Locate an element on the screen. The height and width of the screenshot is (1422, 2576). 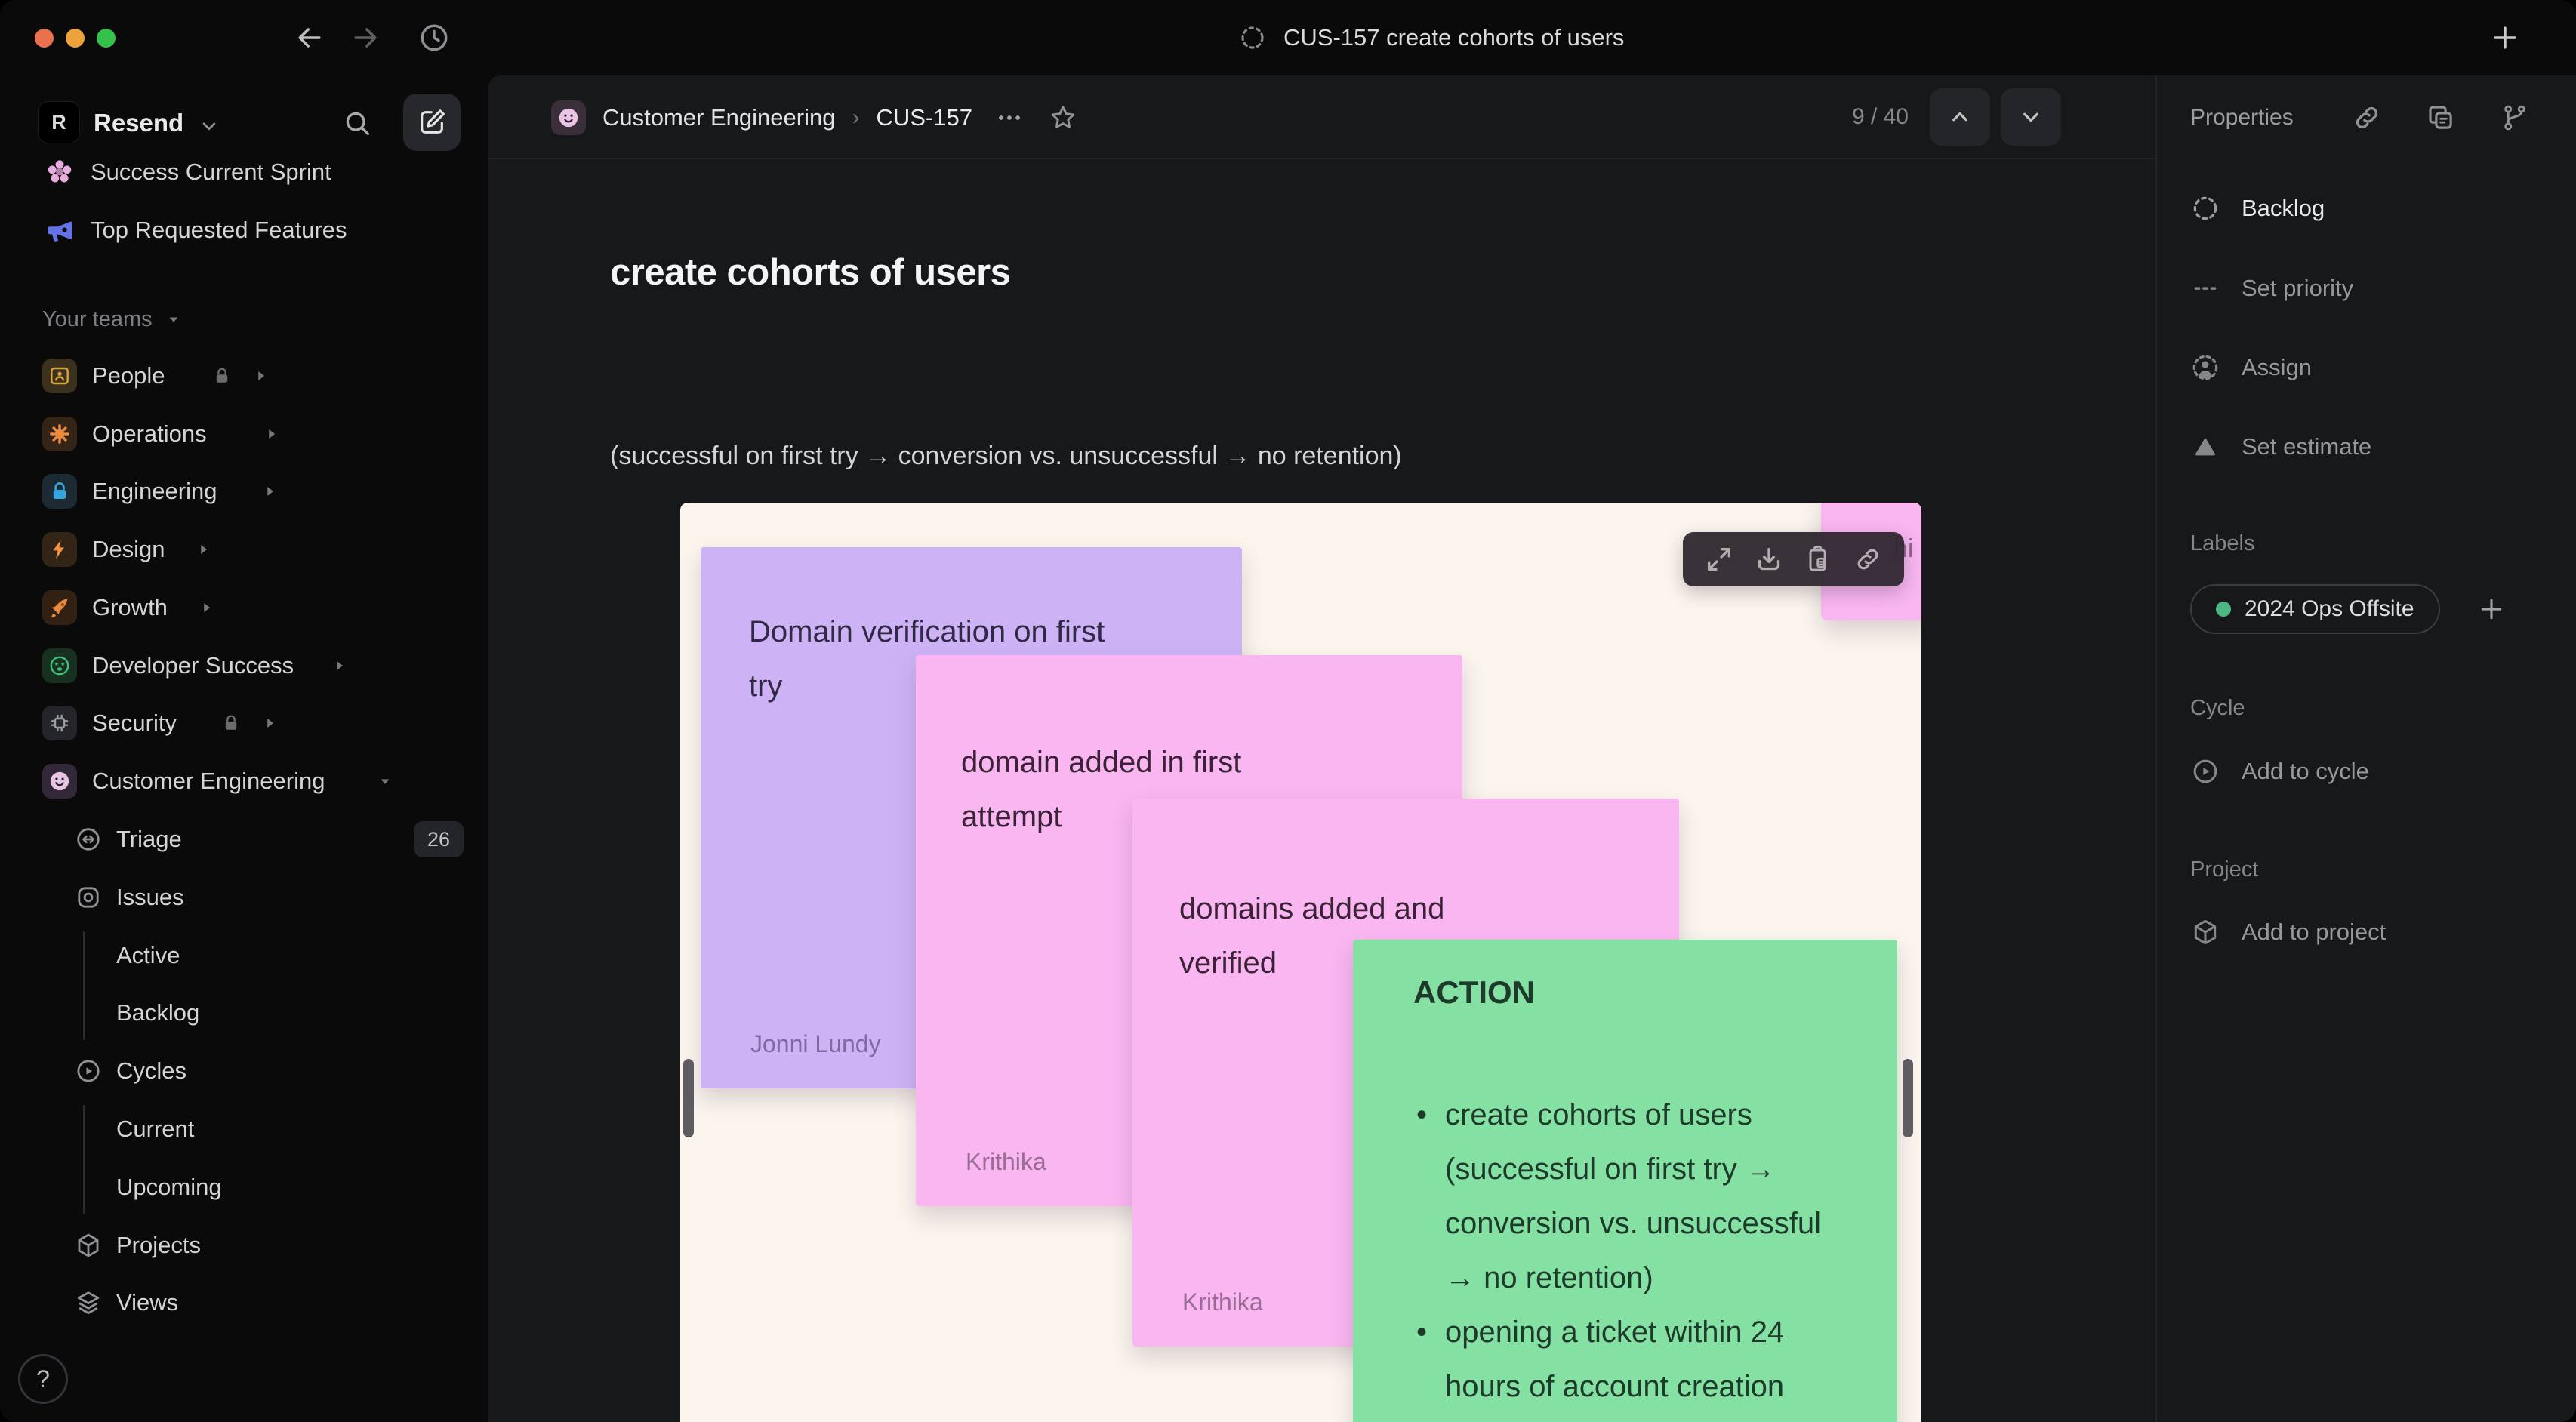
backlog-status-icon is located at coordinates (1252, 37).